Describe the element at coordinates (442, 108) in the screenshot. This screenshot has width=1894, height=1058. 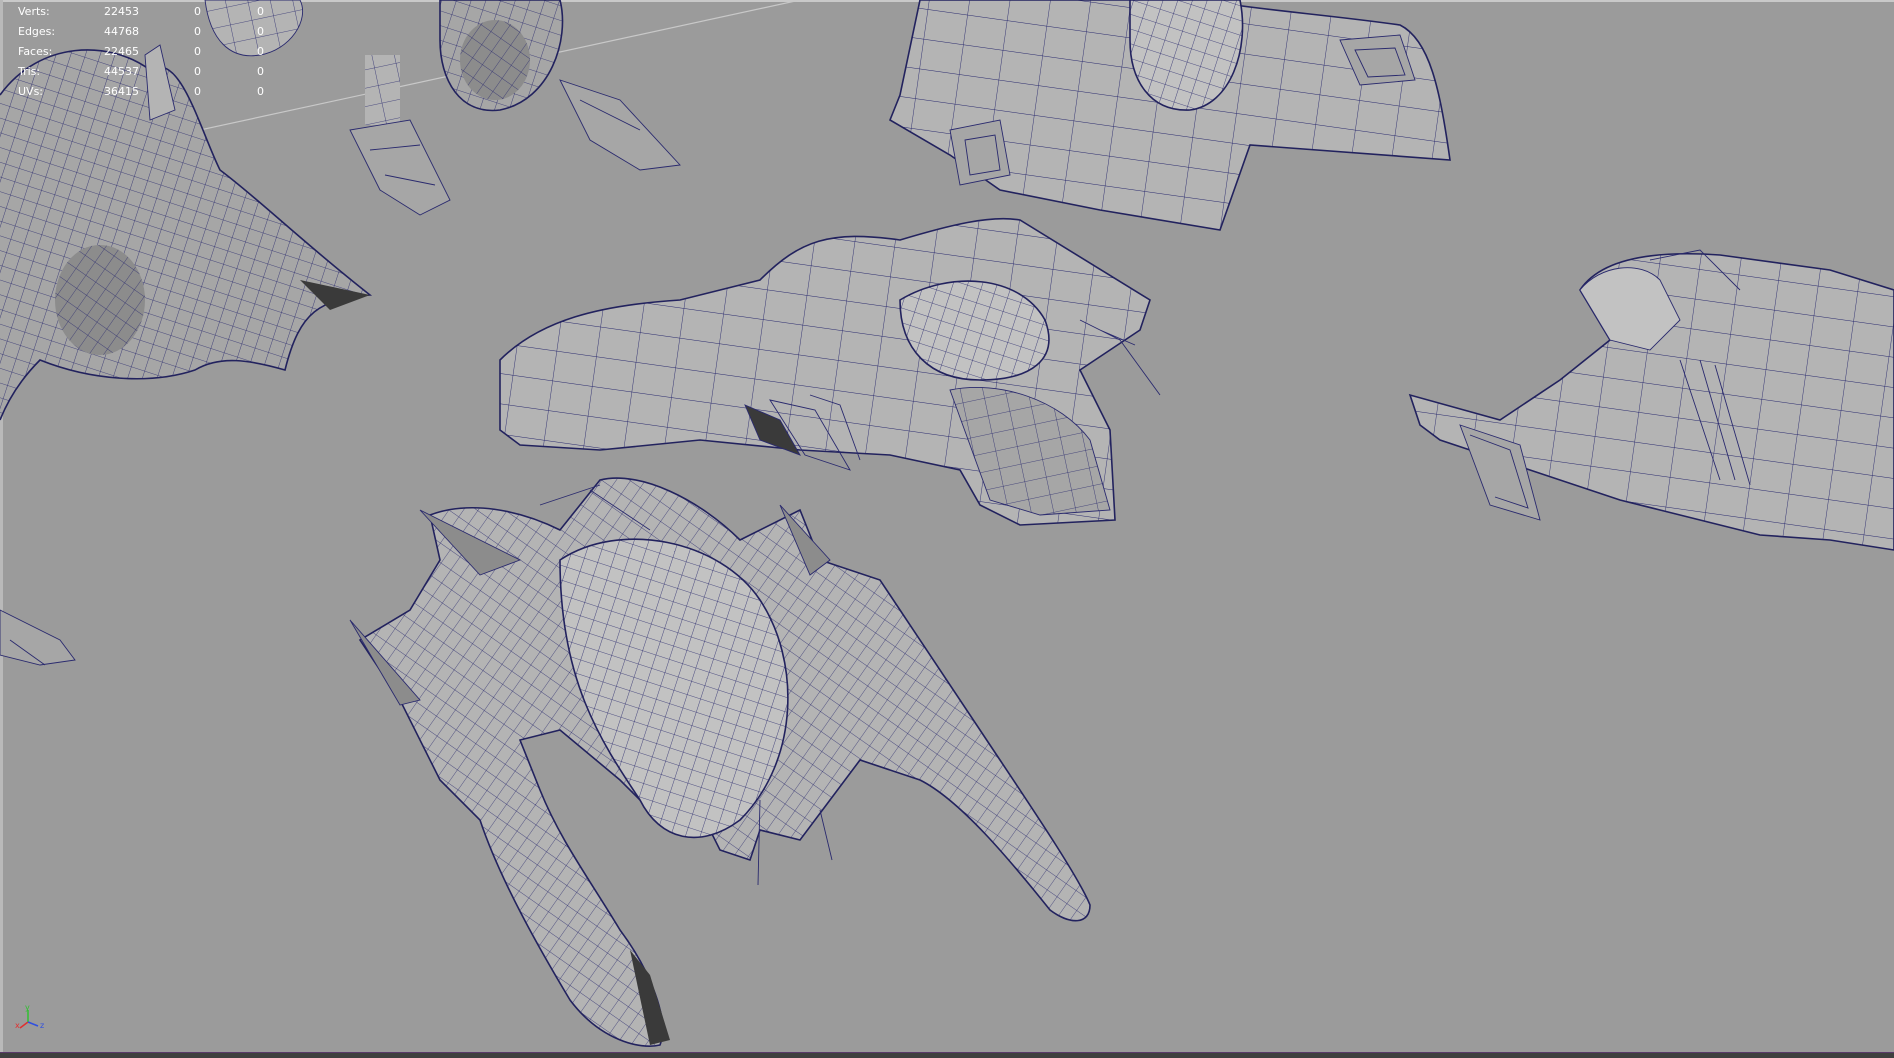
I see `mesh-robot-top-center` at that location.